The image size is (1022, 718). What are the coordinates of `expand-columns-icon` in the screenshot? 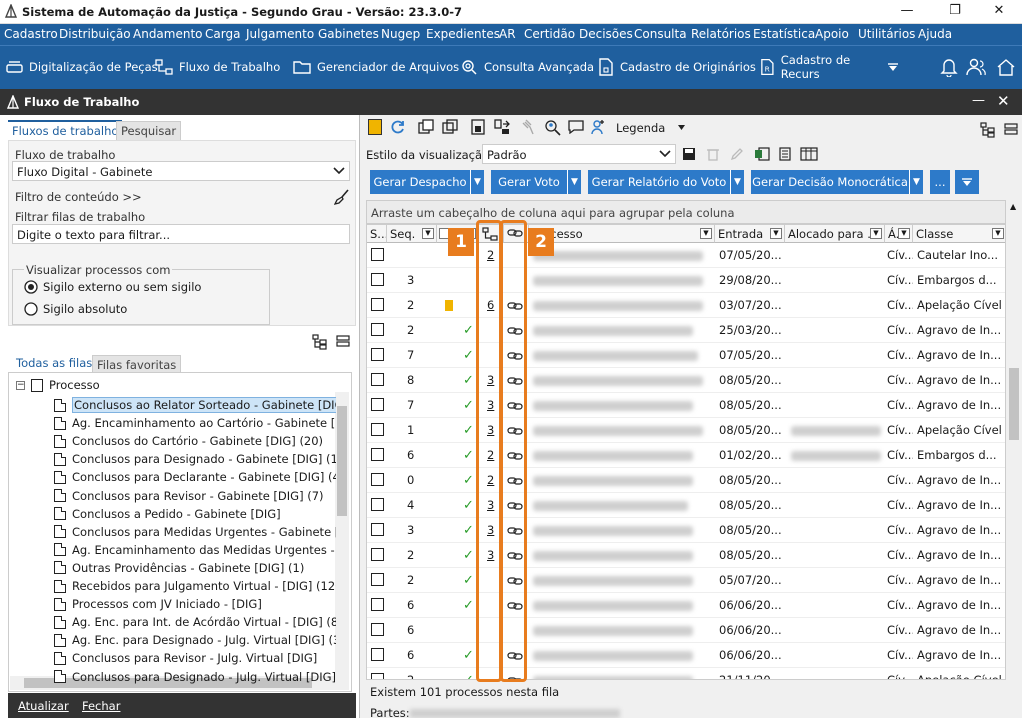 It's located at (988, 130).